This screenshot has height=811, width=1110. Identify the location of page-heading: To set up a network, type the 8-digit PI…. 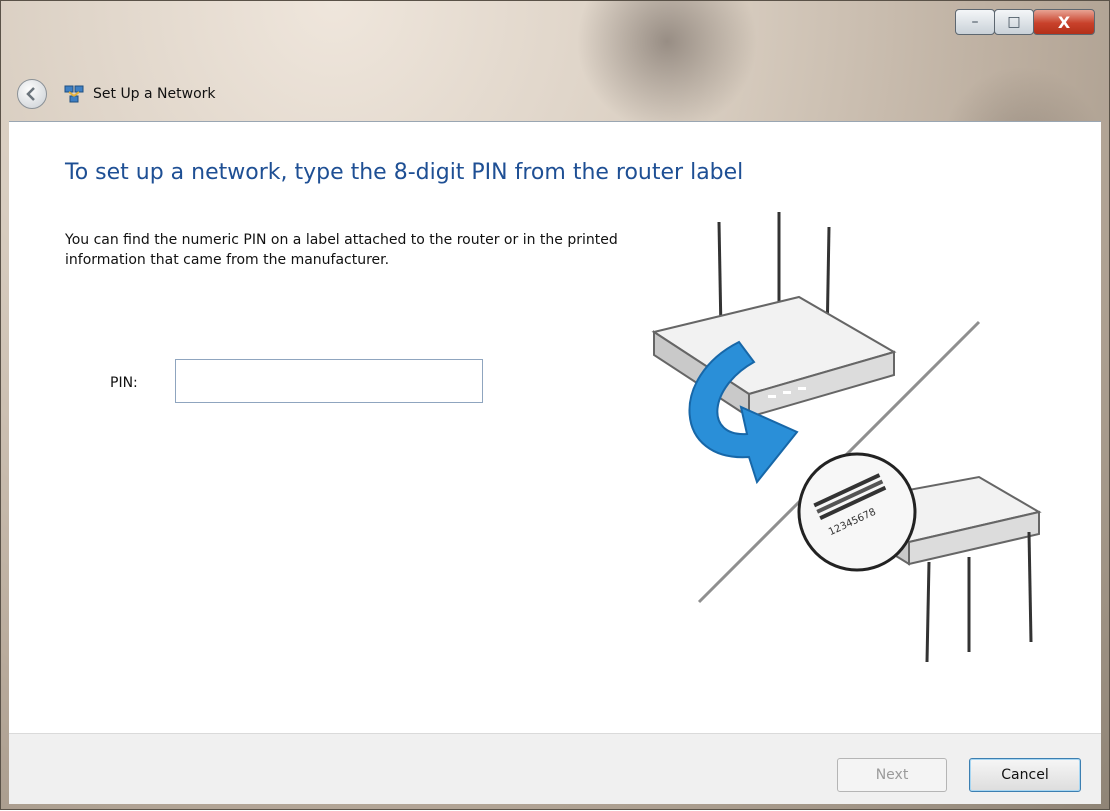
(404, 172).